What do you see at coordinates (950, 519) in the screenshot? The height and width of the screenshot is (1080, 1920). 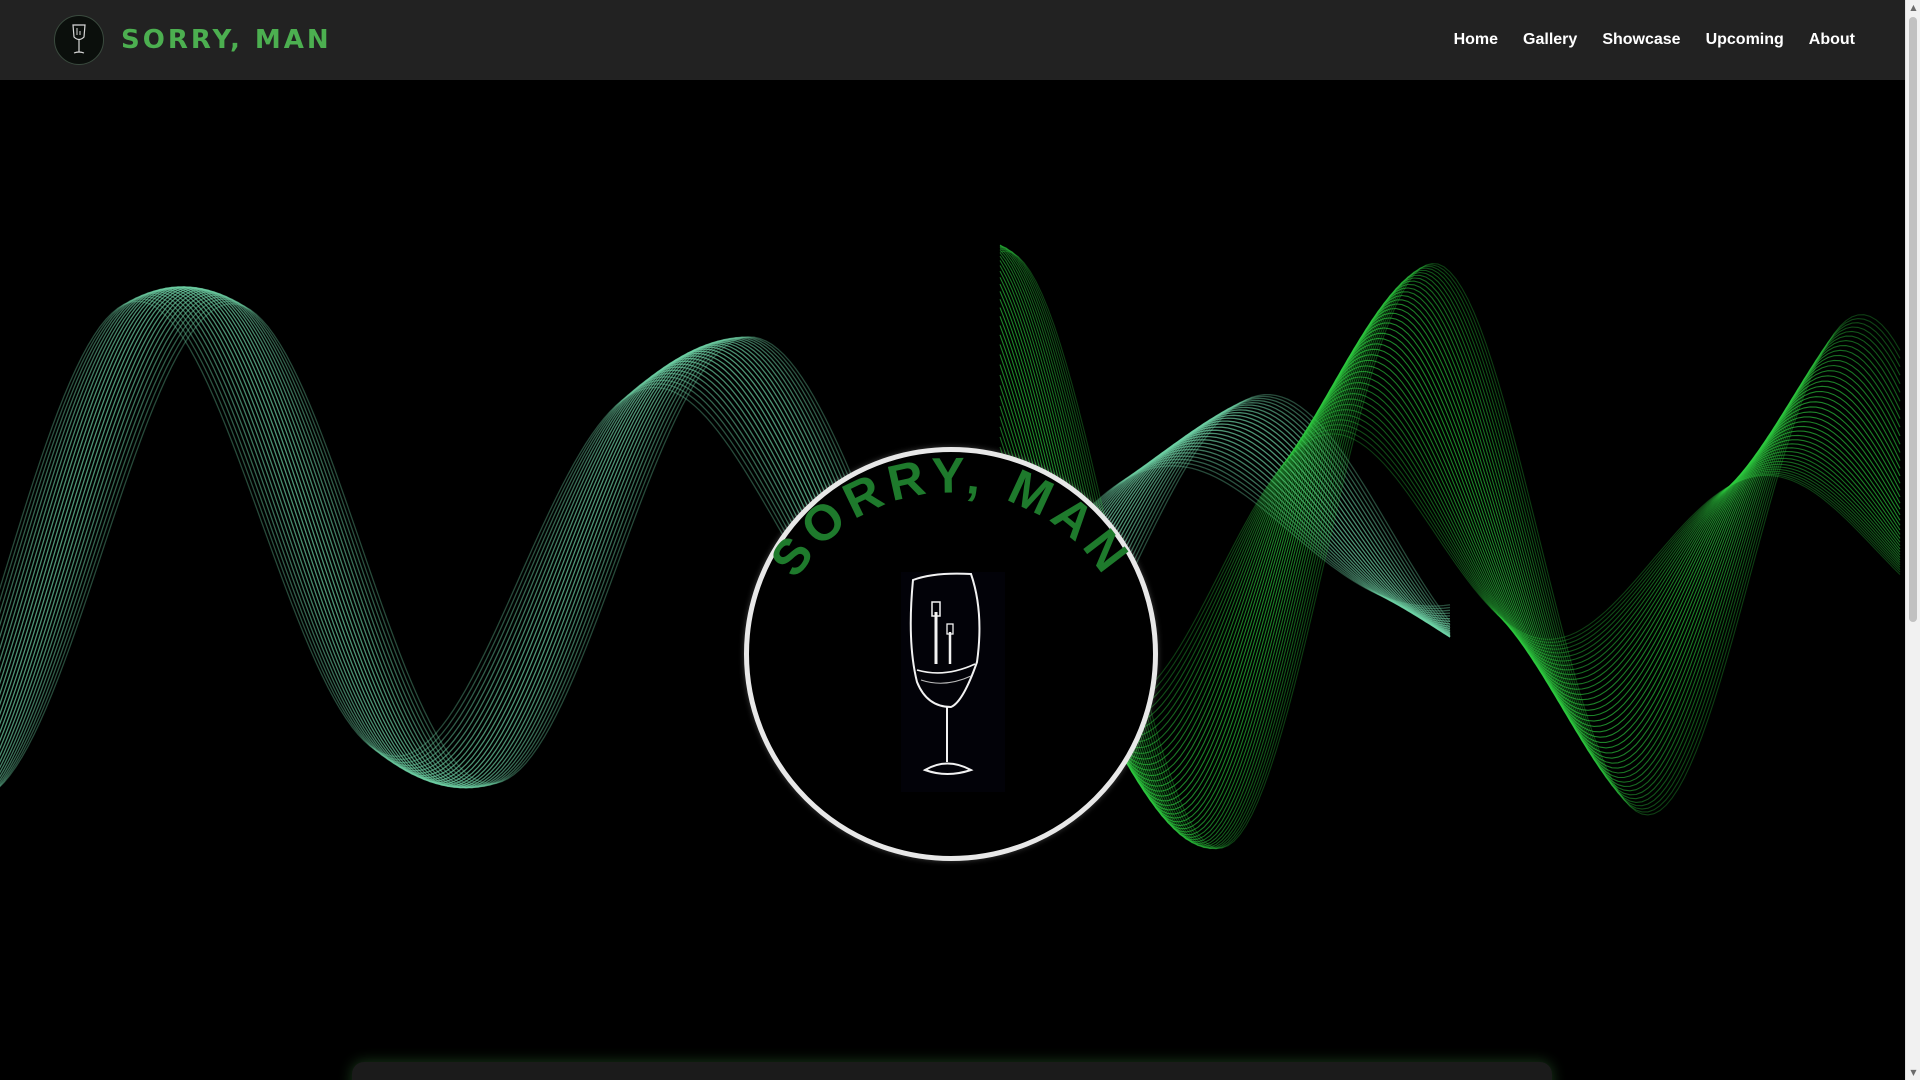 I see `hero-logo-text: SORRY, MAN` at bounding box center [950, 519].